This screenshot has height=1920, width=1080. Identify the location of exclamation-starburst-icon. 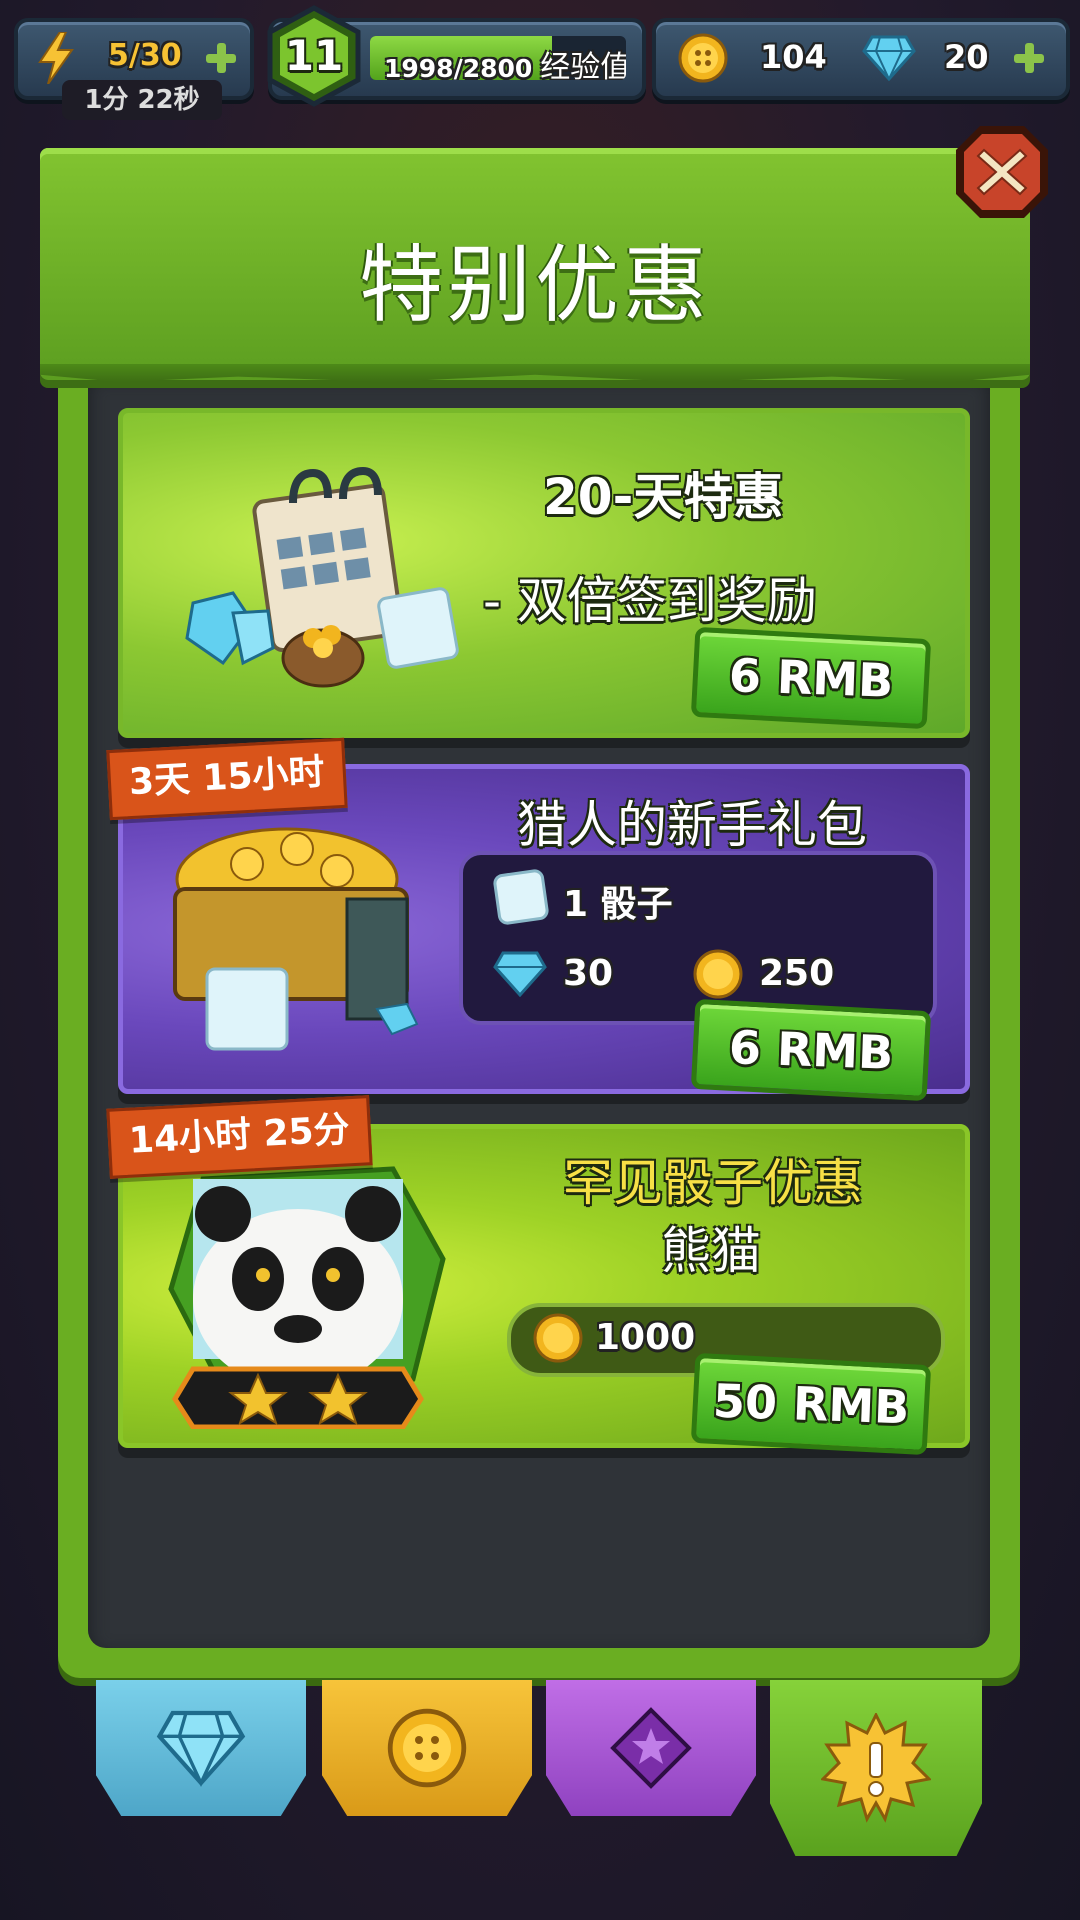
(876, 1768).